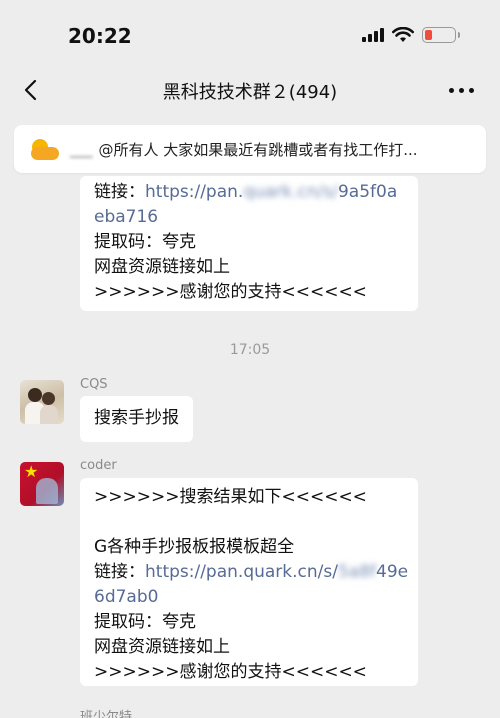 This screenshot has width=500, height=718. I want to click on message-line: G各种手抄报板报模板超全, so click(194, 547).